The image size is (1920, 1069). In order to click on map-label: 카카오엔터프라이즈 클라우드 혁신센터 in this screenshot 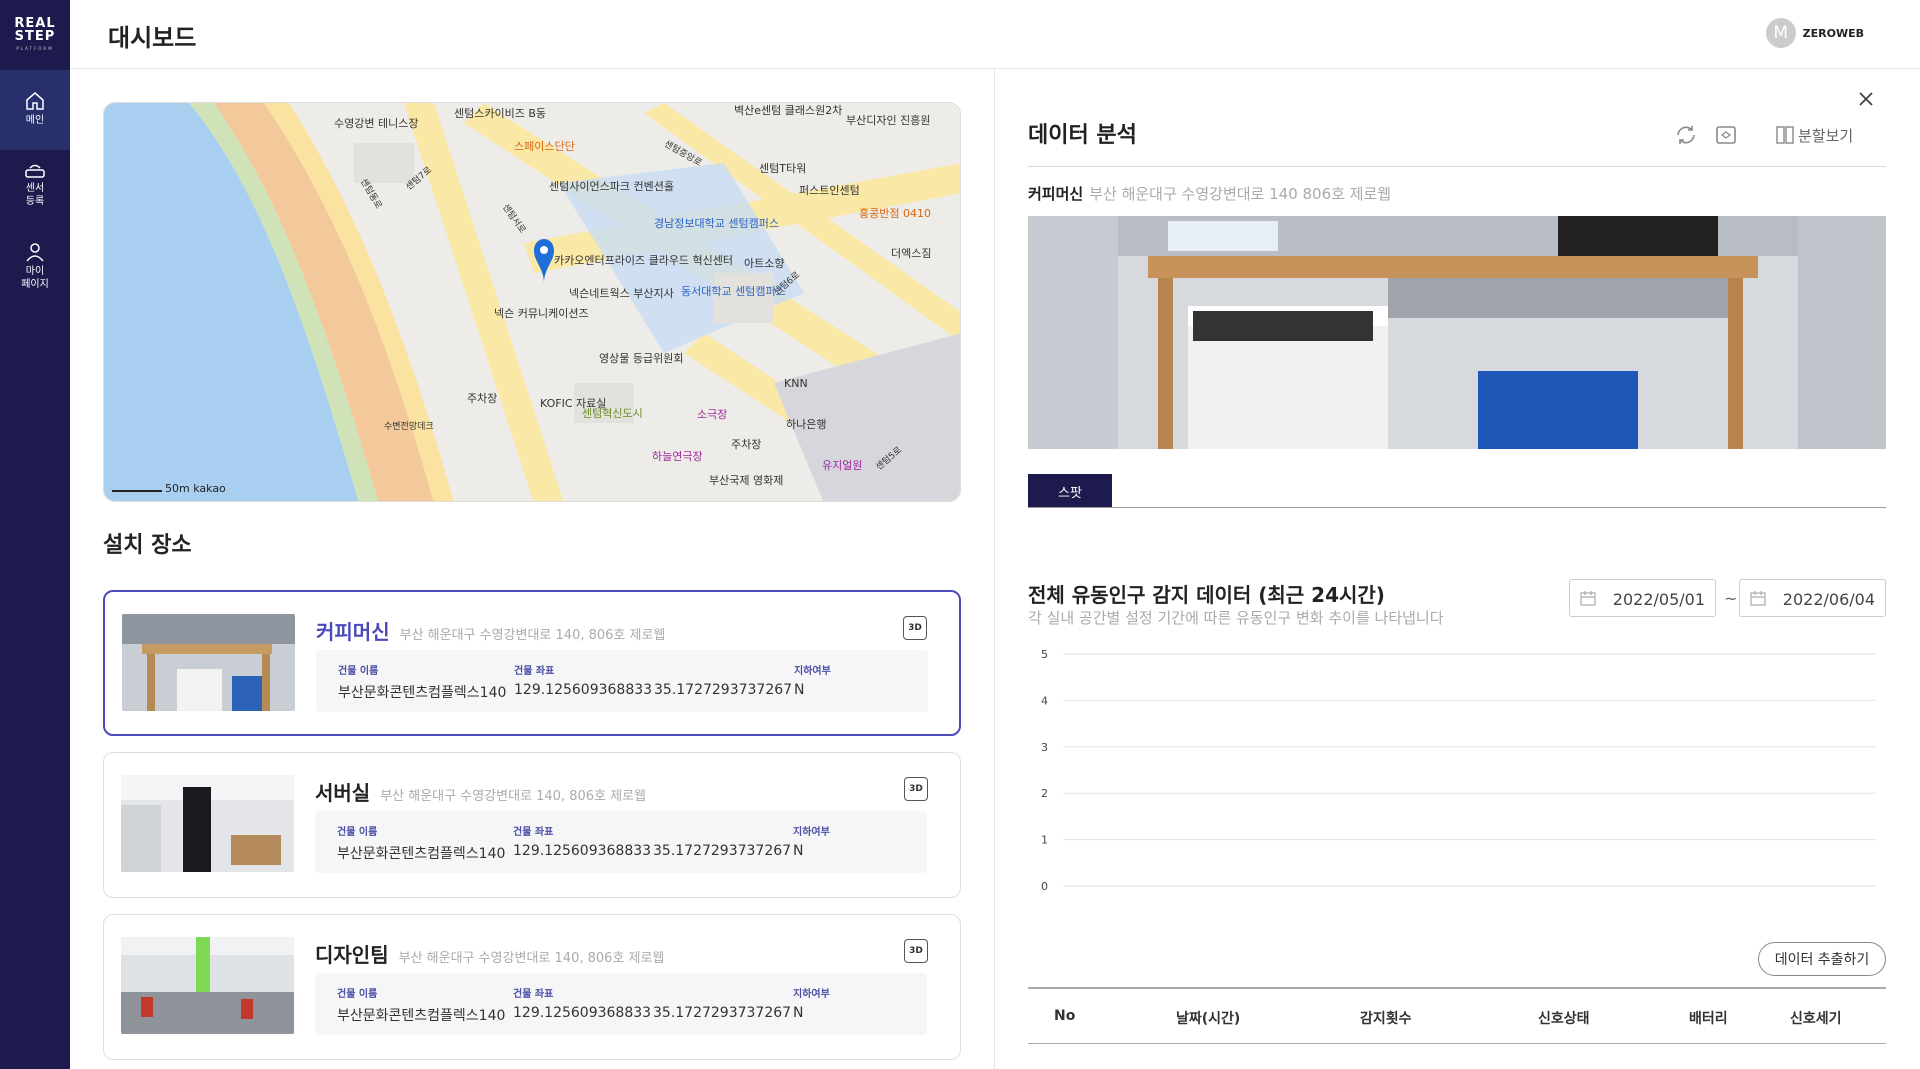, I will do `click(644, 260)`.